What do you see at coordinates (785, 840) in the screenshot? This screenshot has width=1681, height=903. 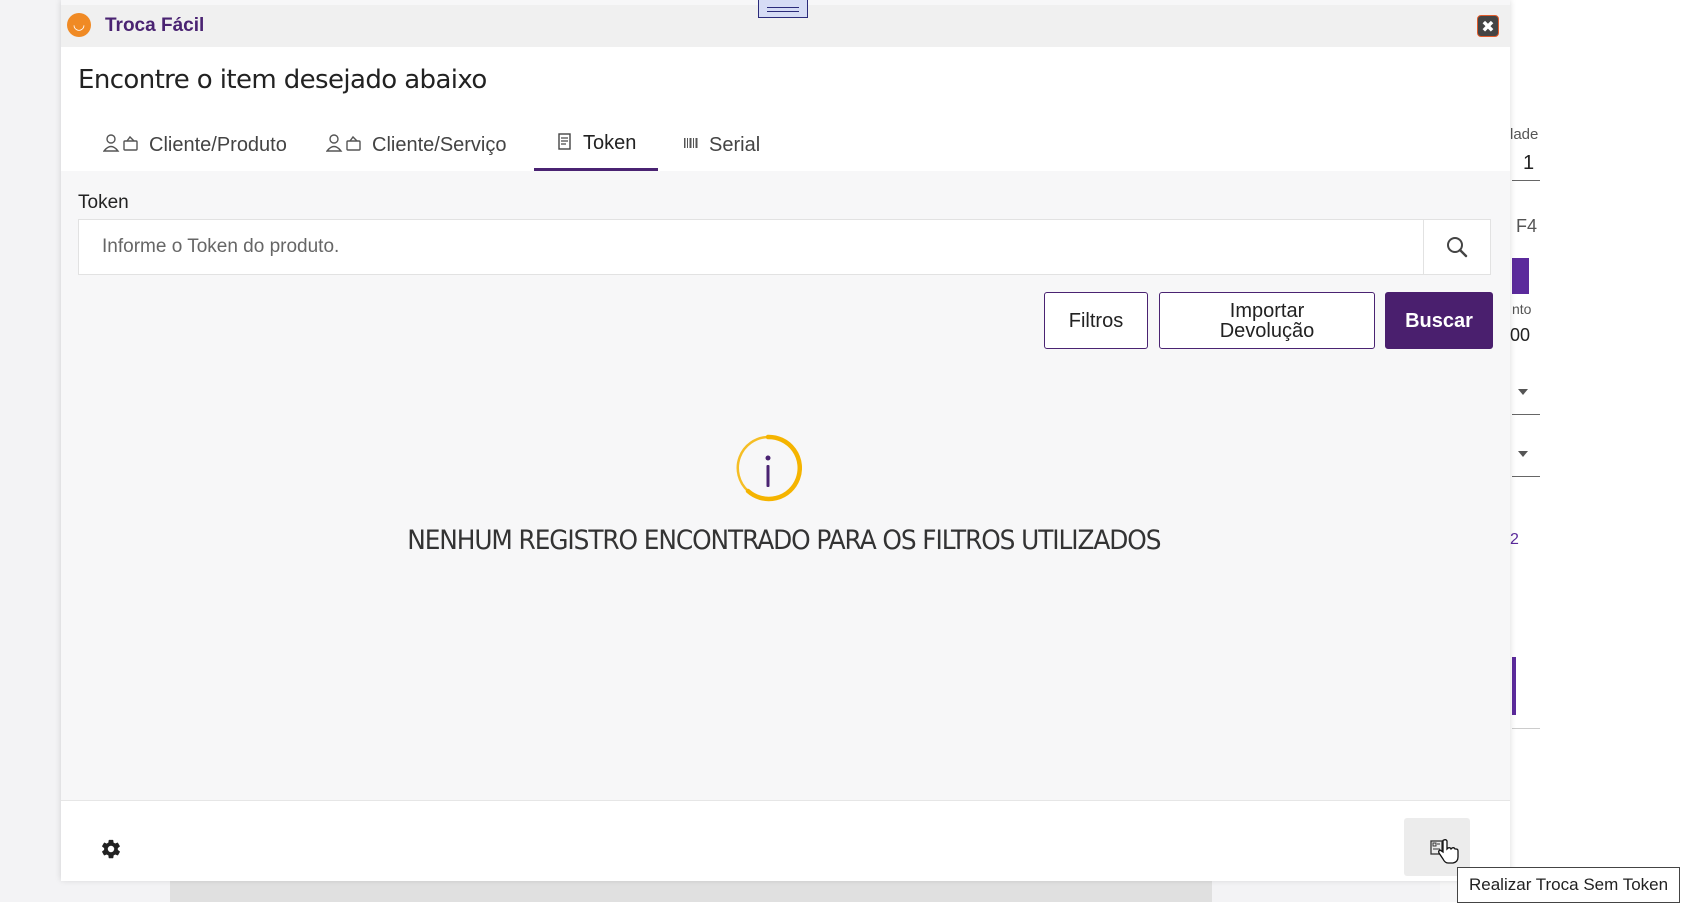 I see `footer` at bounding box center [785, 840].